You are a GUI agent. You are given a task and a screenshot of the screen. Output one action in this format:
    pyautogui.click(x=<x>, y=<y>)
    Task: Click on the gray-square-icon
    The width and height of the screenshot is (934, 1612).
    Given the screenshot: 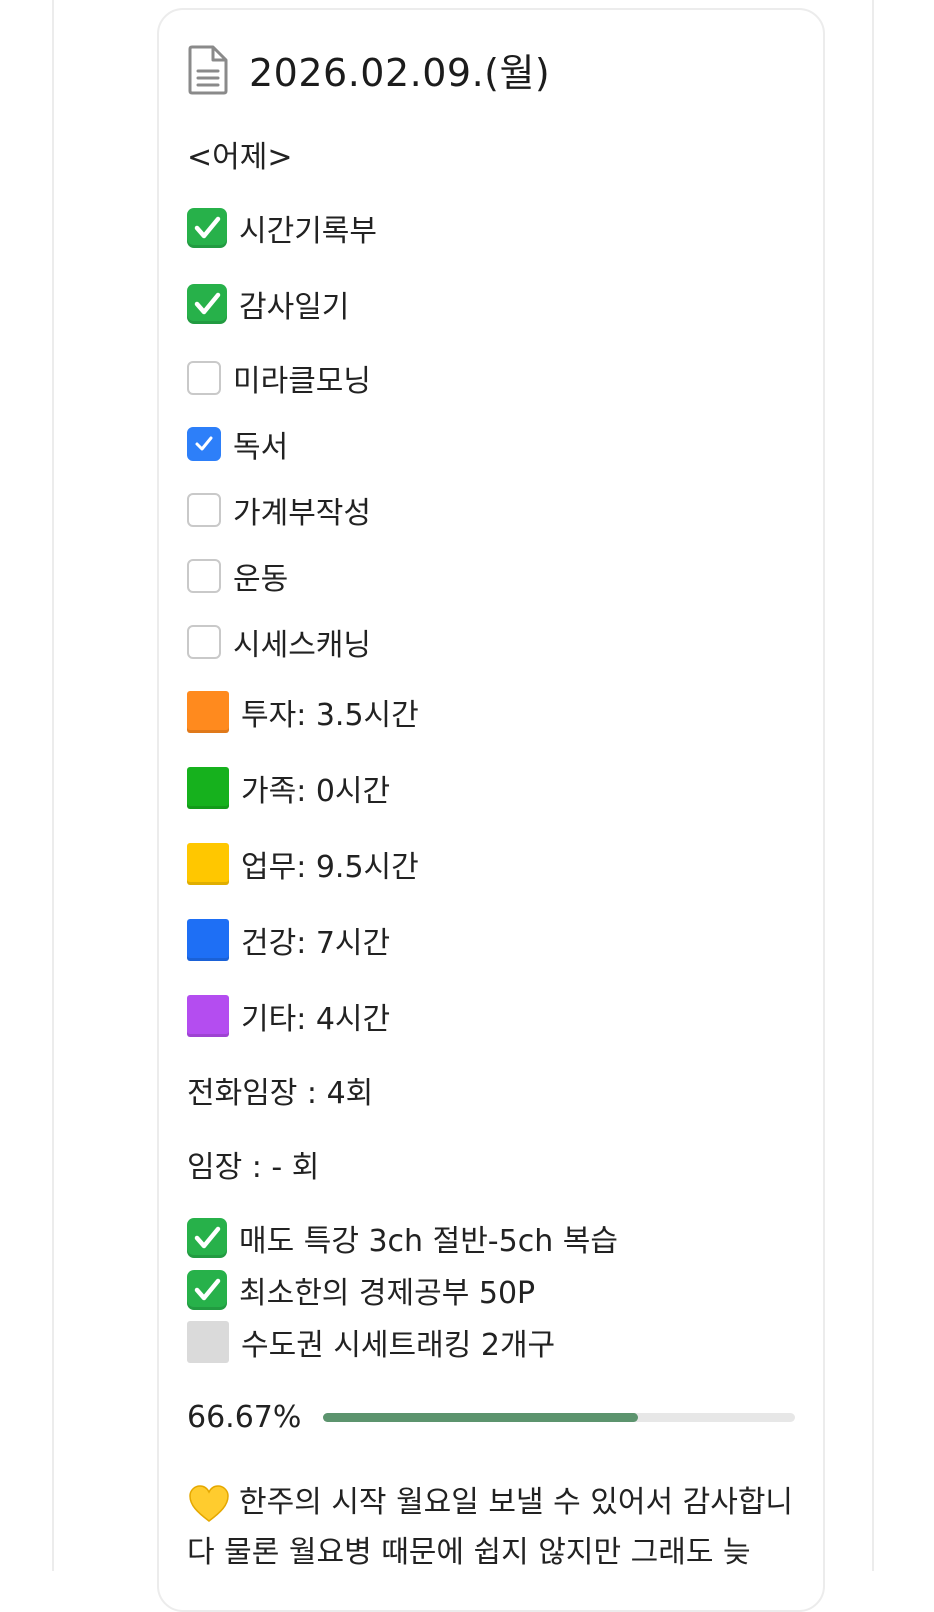 What is the action you would take?
    pyautogui.click(x=208, y=1342)
    